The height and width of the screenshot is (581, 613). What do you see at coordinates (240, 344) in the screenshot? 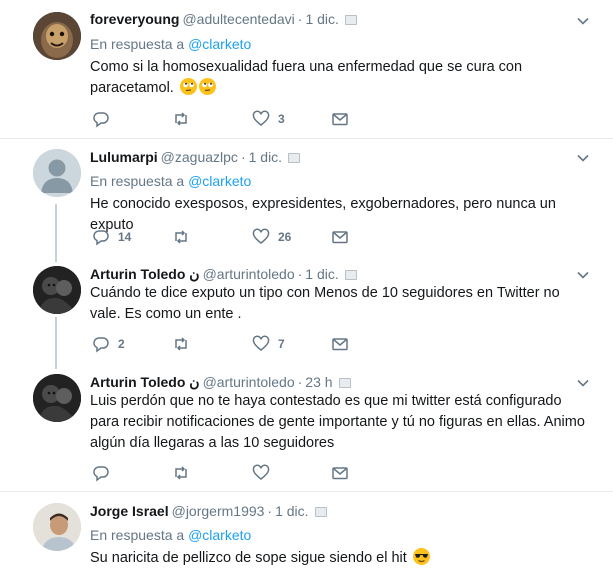
I see `tweet-actions: 2 7` at bounding box center [240, 344].